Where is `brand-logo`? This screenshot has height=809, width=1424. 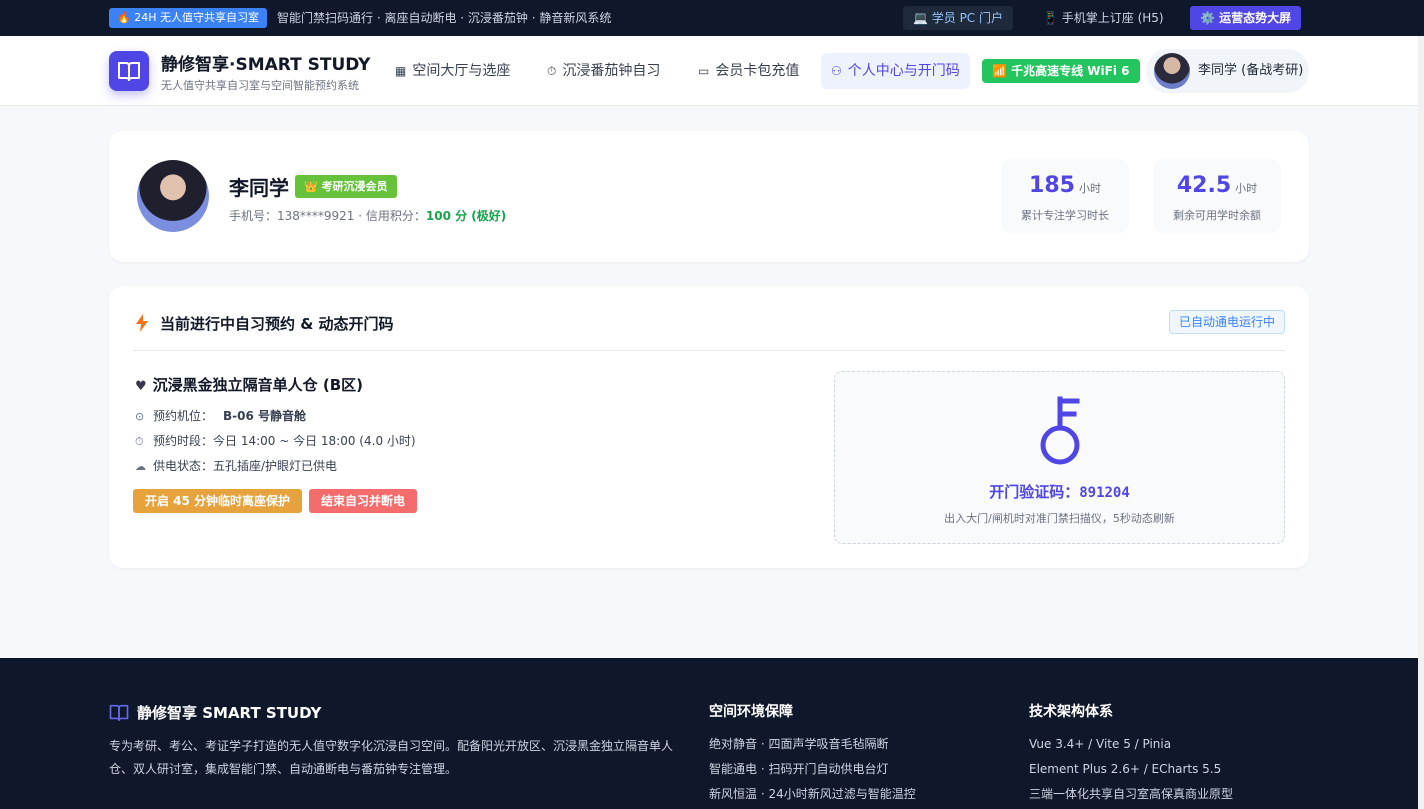
brand-logo is located at coordinates (129, 71).